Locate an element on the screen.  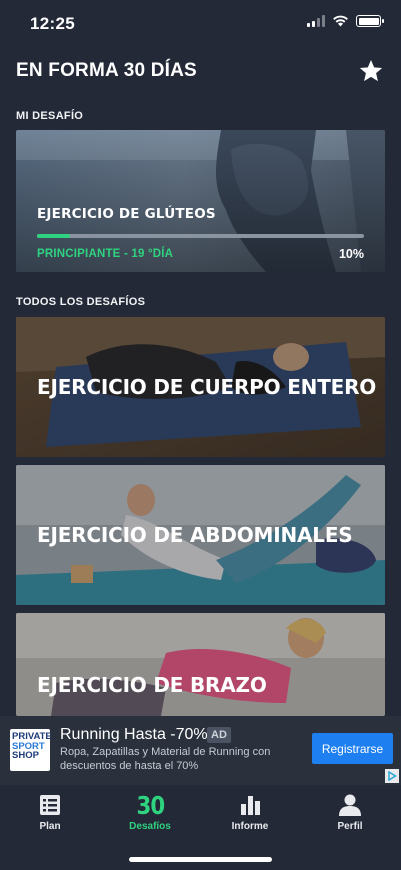
challenge-percent: 10% is located at coordinates (351, 254).